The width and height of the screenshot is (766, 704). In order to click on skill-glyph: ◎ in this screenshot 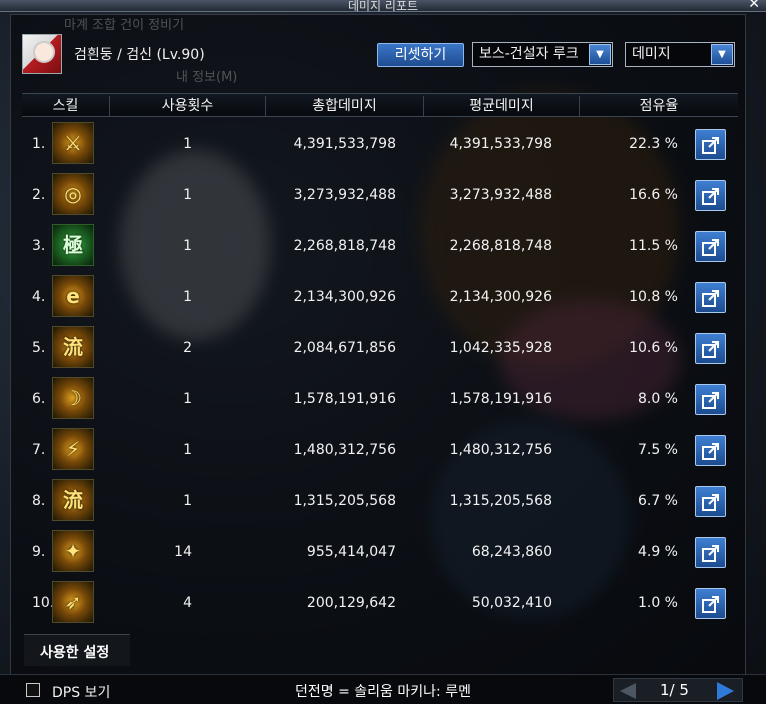, I will do `click(73, 194)`.